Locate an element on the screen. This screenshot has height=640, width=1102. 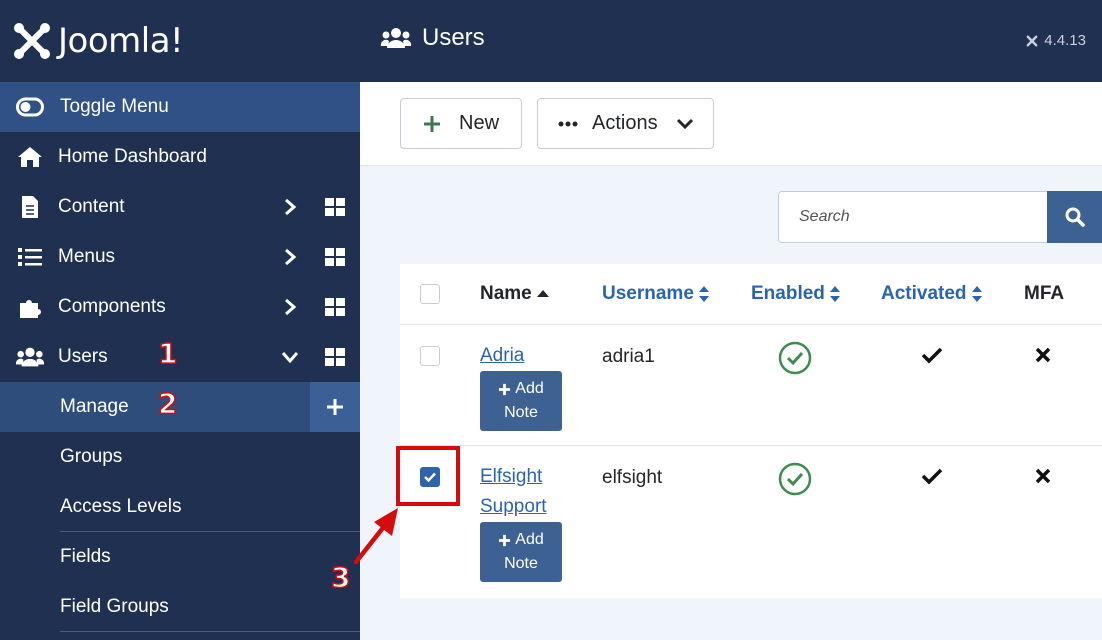
puzzle-icon is located at coordinates (30, 307).